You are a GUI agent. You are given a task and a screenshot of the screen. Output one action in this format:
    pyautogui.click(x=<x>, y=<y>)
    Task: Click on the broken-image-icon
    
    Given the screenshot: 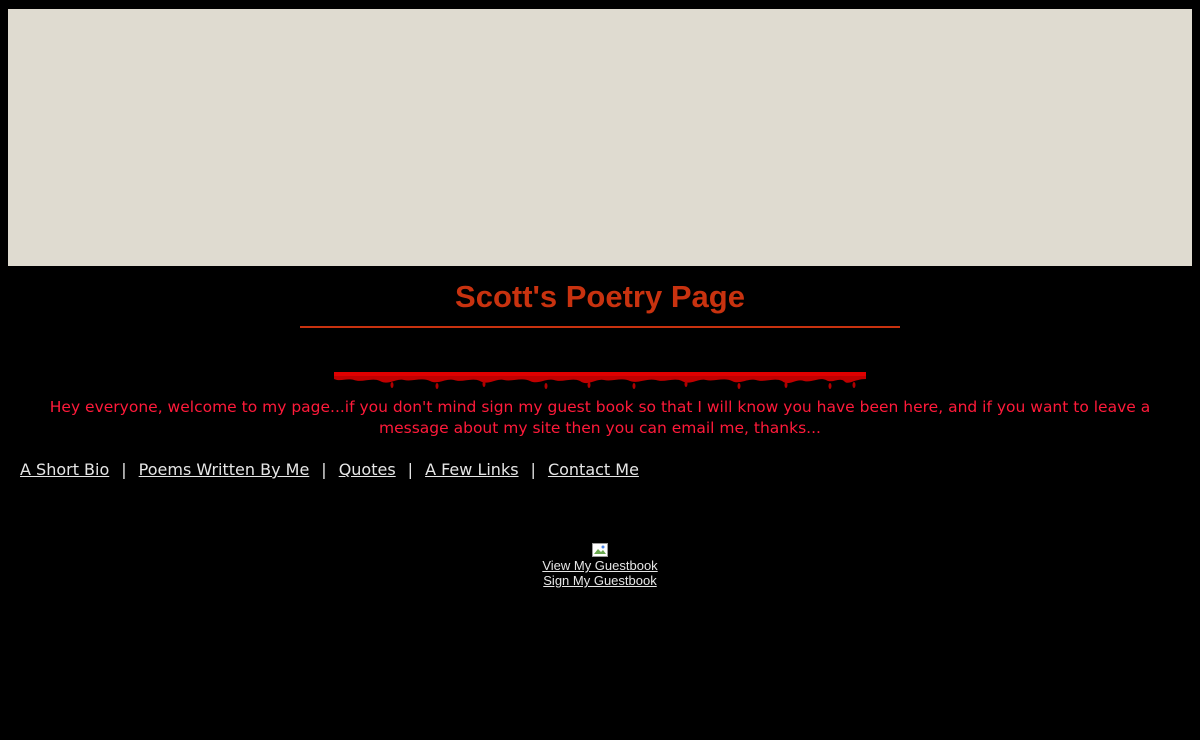 What is the action you would take?
    pyautogui.click(x=600, y=550)
    